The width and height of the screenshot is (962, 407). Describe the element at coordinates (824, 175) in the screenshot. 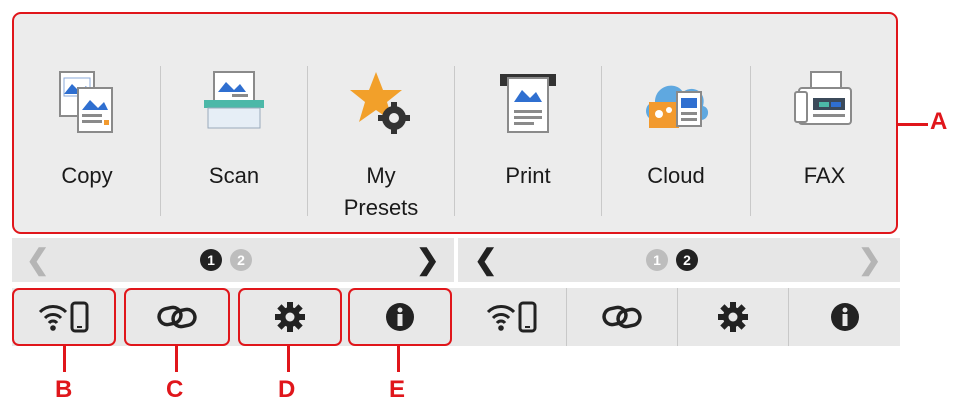

I see `fax-label: FAX` at that location.